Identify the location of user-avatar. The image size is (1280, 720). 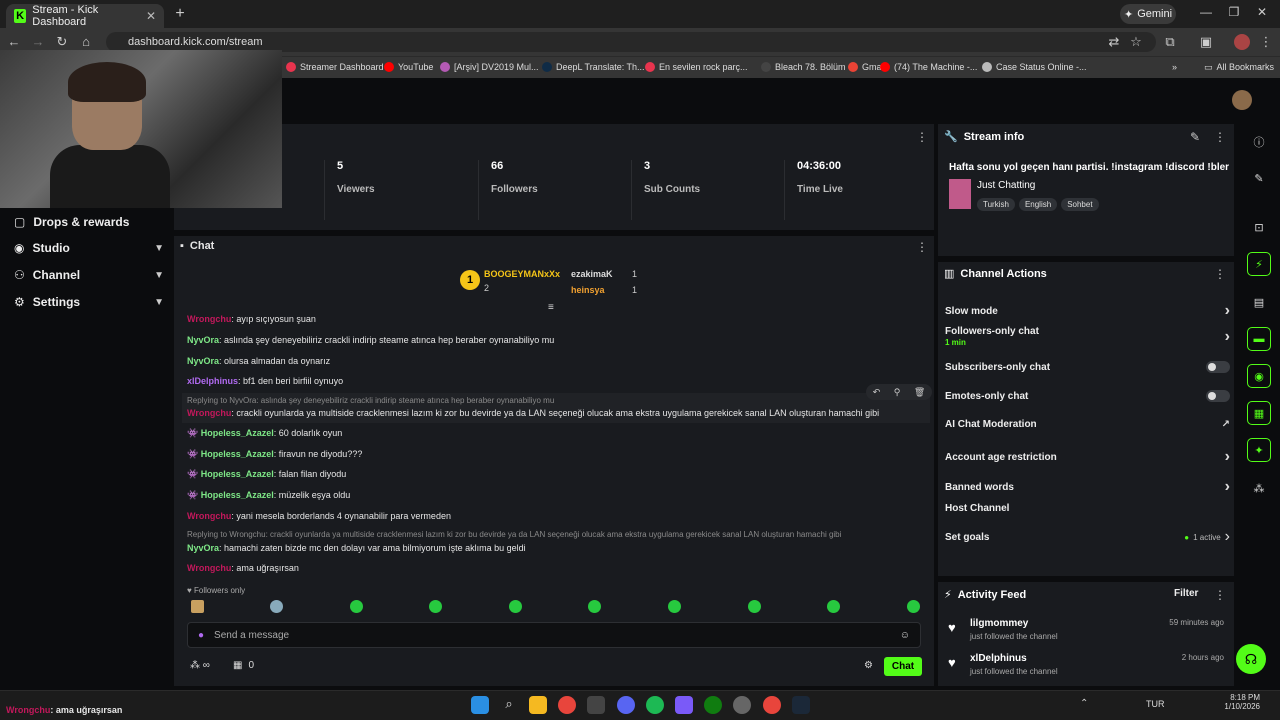
(1242, 100).